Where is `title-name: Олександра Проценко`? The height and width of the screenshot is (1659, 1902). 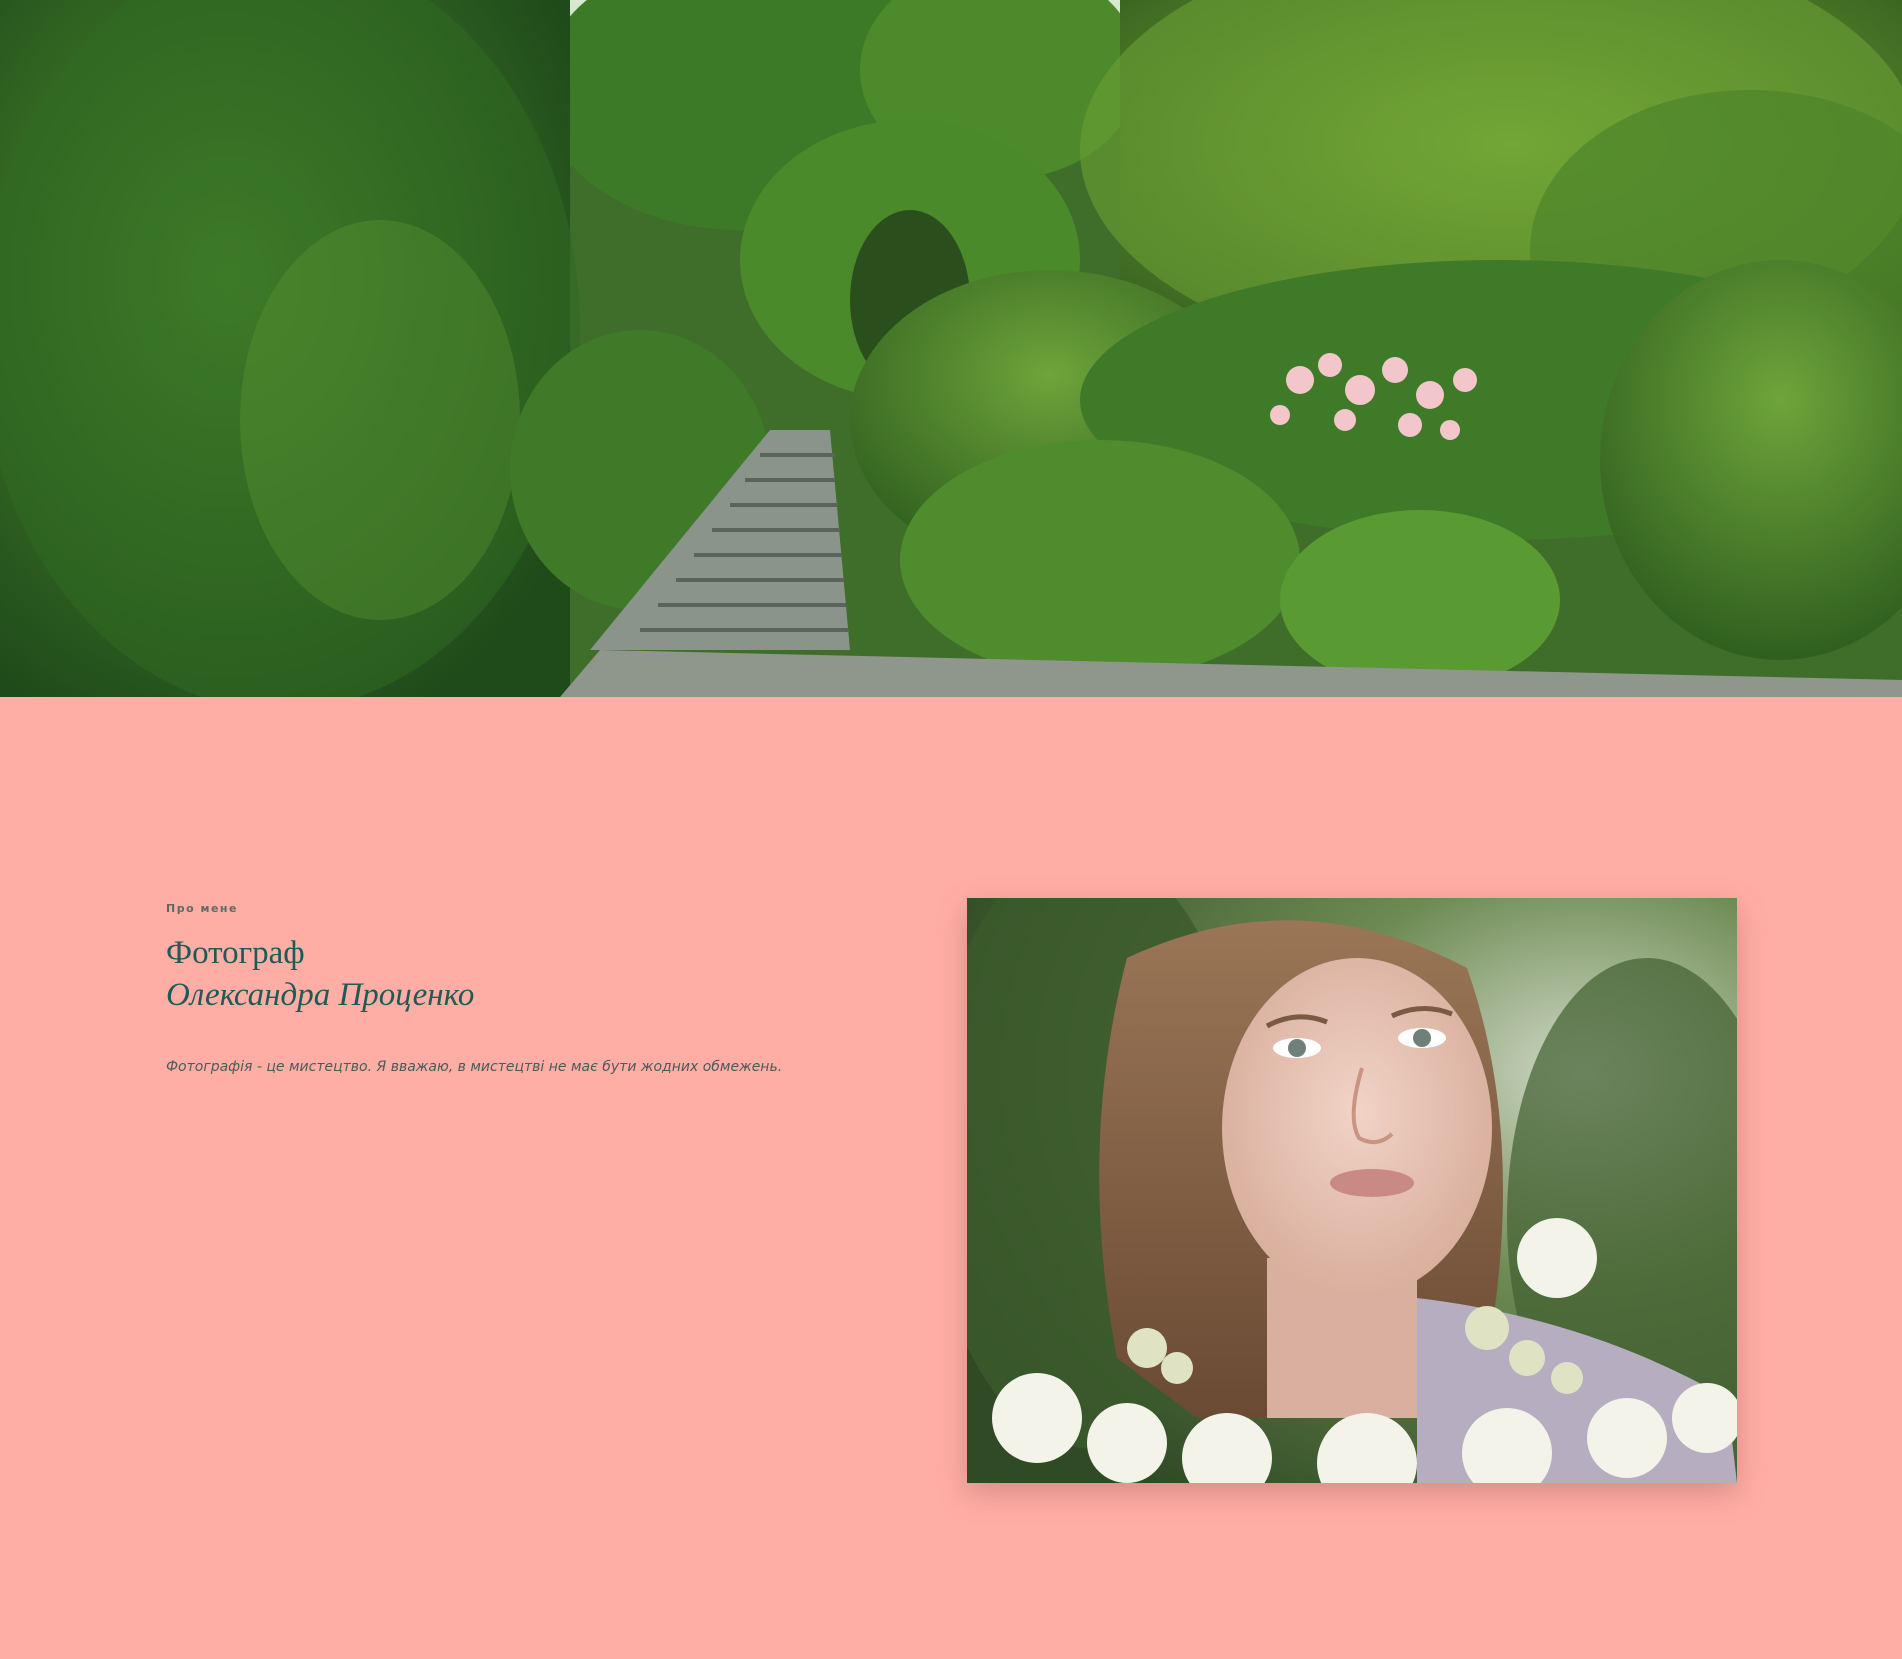
title-name: Олександра Проценко is located at coordinates (320, 995).